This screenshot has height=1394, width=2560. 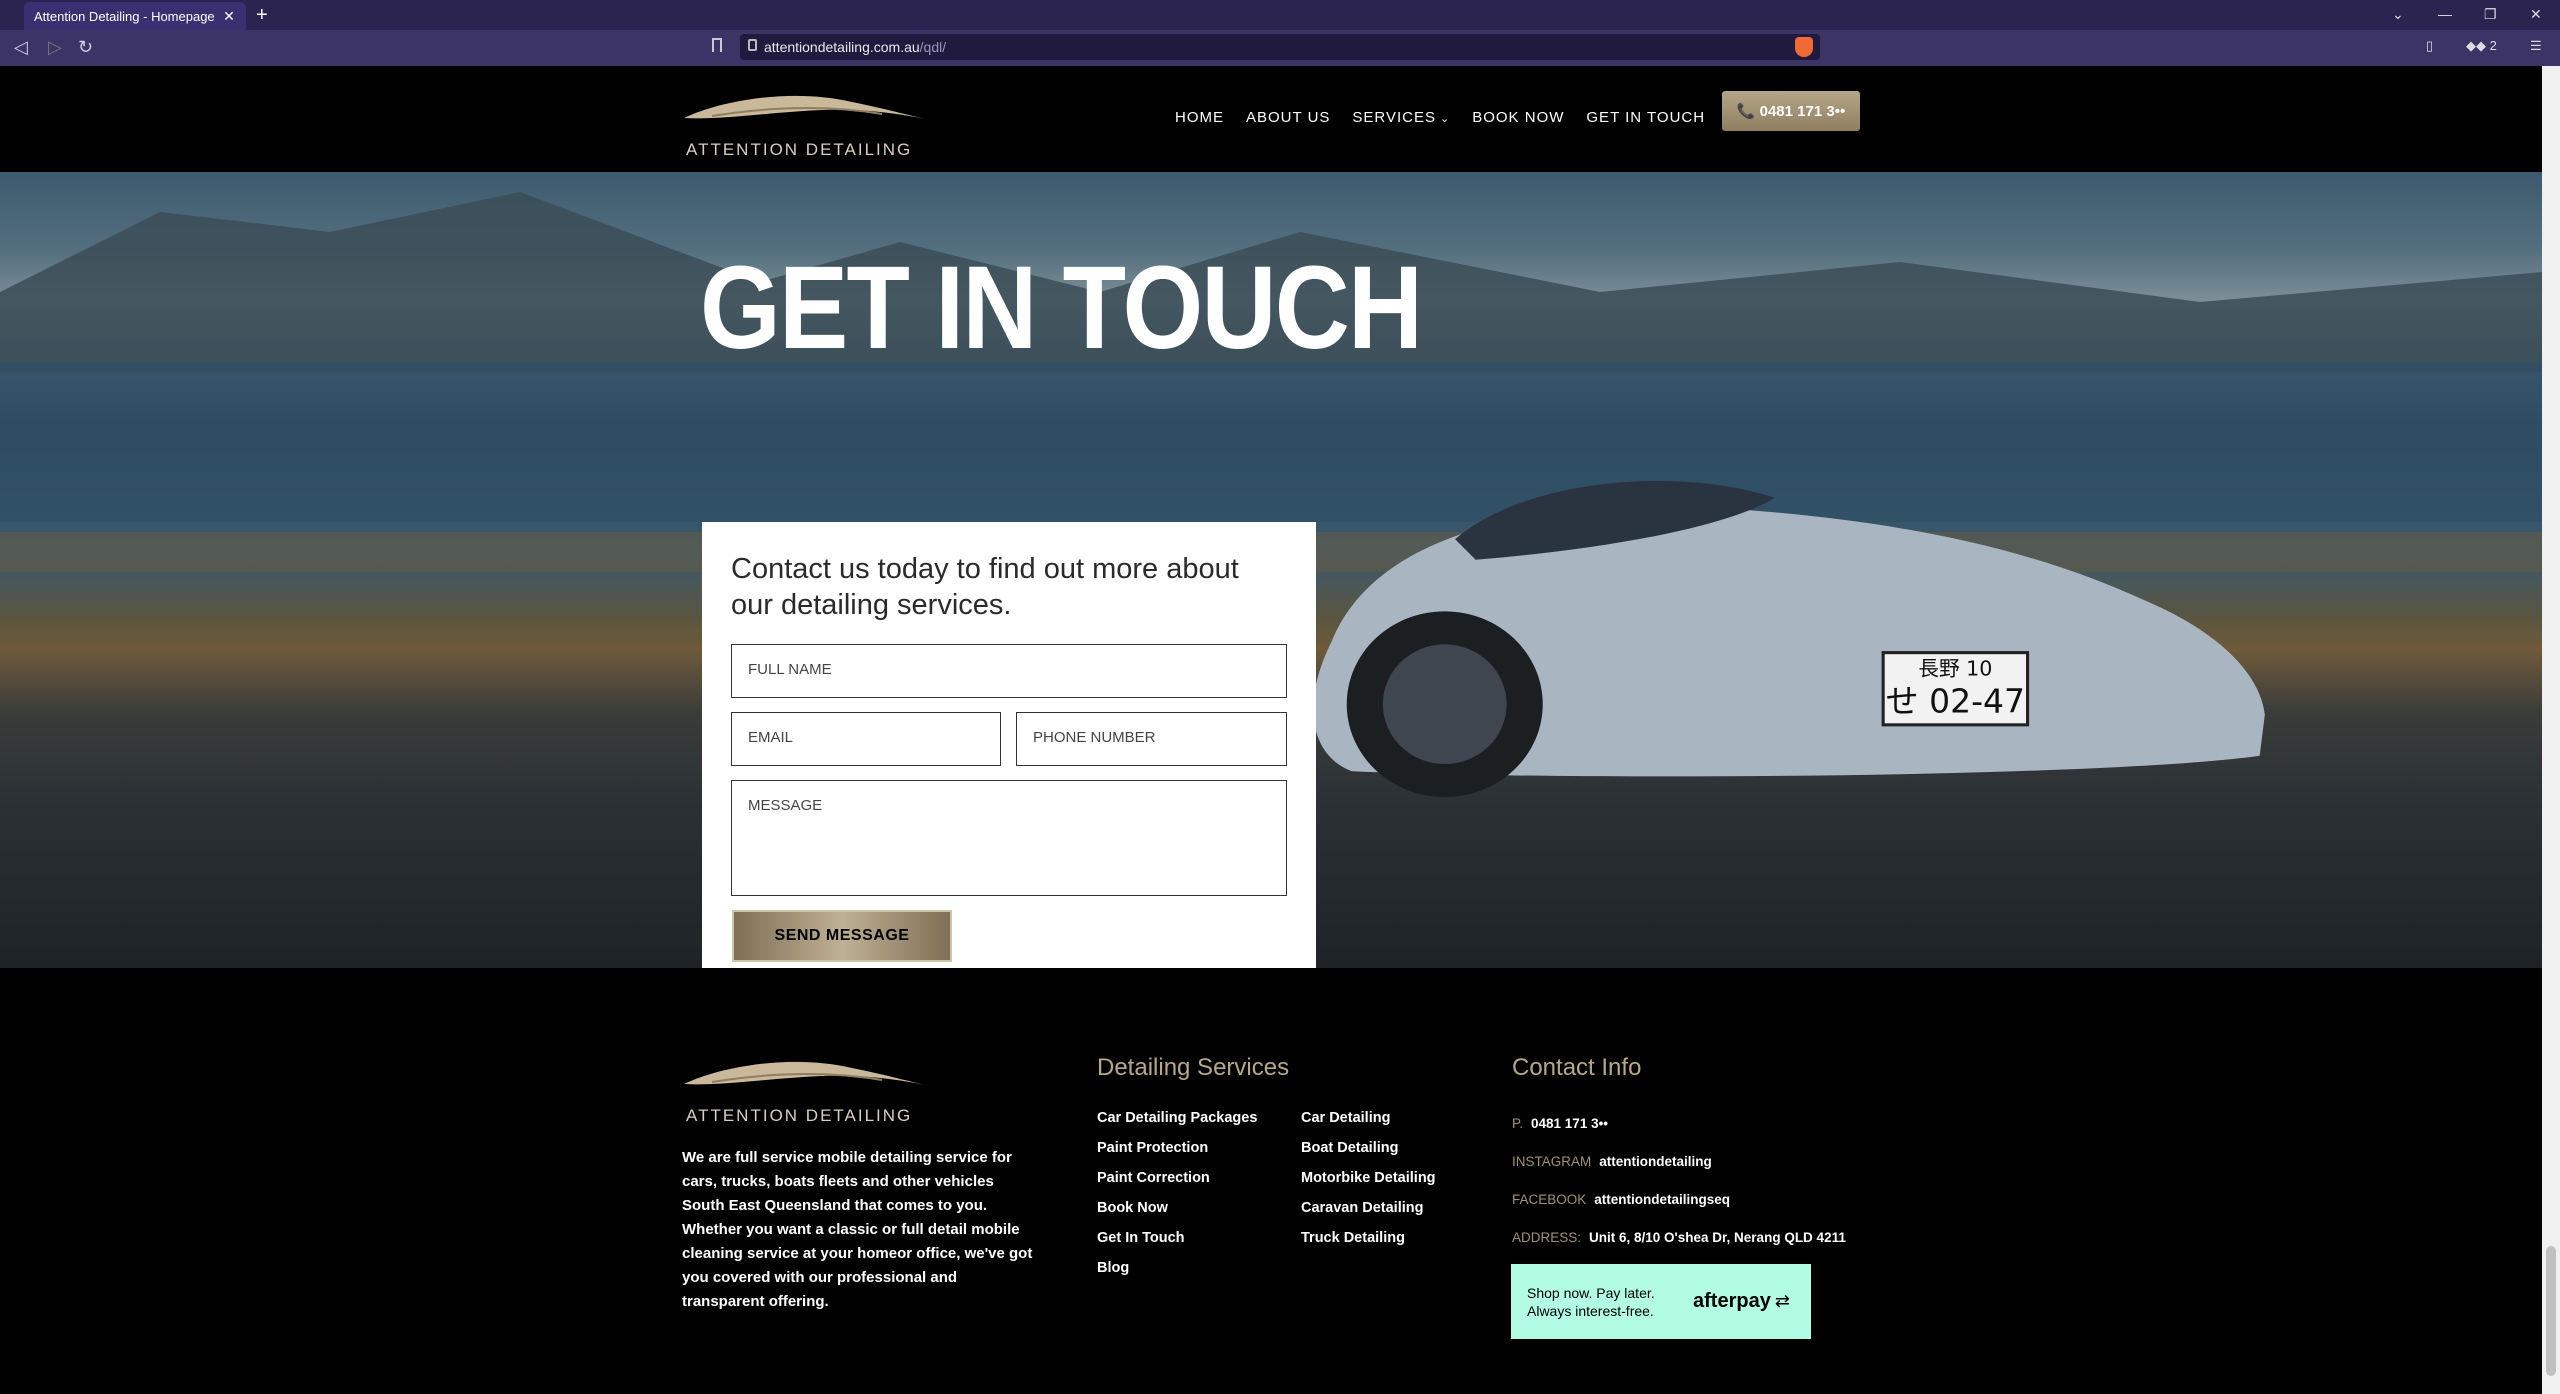 What do you see at coordinates (55, 47) in the screenshot?
I see `forward-icon: ▷` at bounding box center [55, 47].